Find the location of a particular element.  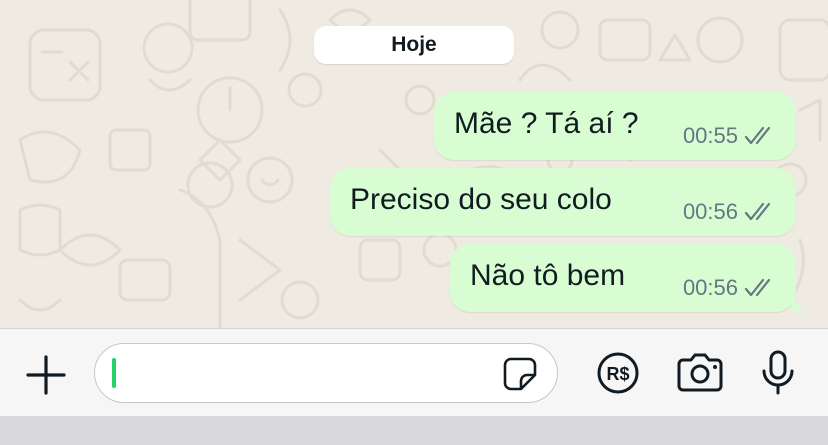

message-input-field is located at coordinates (326, 373).